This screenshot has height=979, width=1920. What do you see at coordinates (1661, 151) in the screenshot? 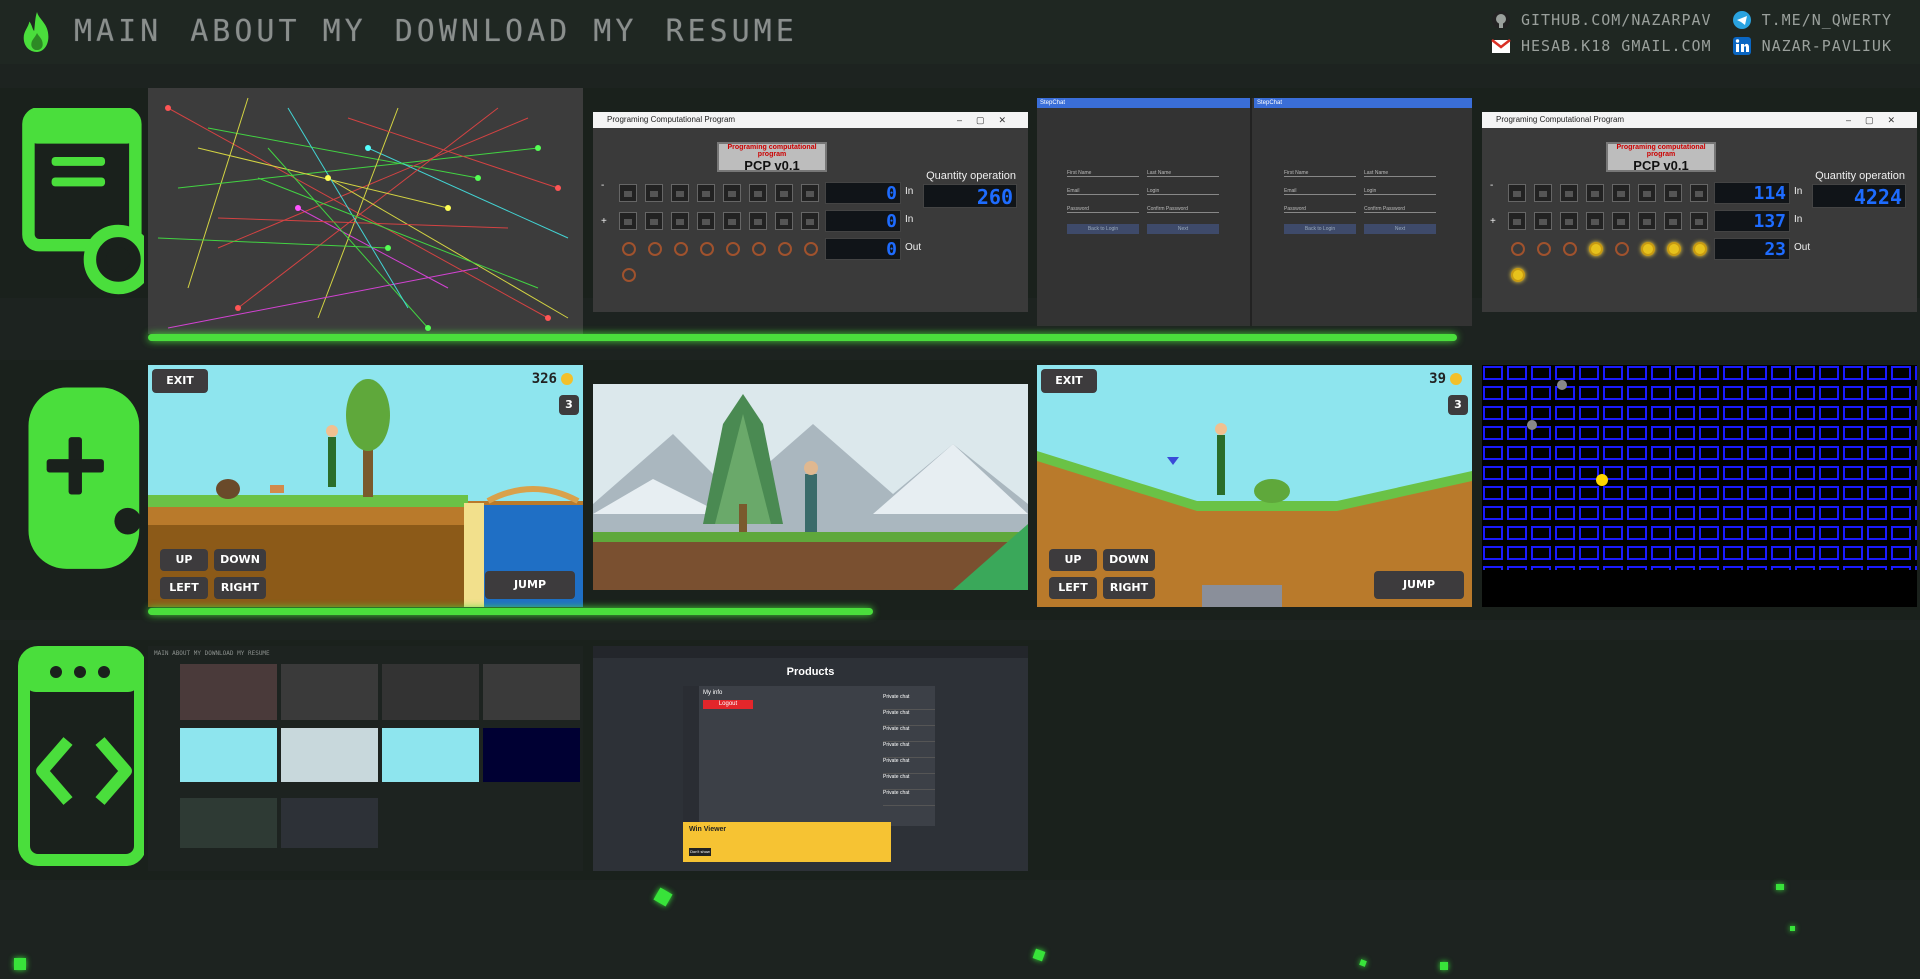
I see `program-banner-subtitle: Programing computational program` at bounding box center [1661, 151].